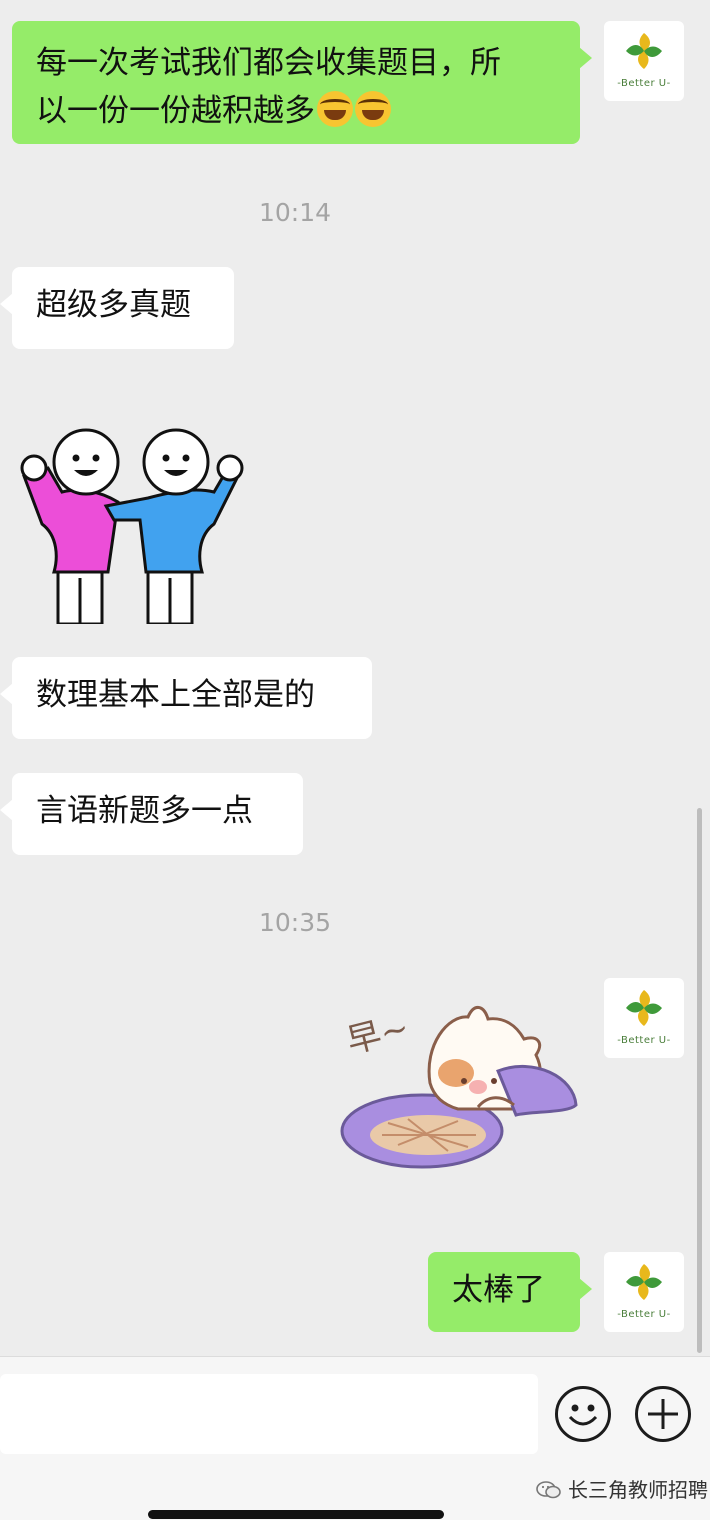 This screenshot has width=710, height=1520. I want to click on wechat-logo-icon, so click(548, 1490).